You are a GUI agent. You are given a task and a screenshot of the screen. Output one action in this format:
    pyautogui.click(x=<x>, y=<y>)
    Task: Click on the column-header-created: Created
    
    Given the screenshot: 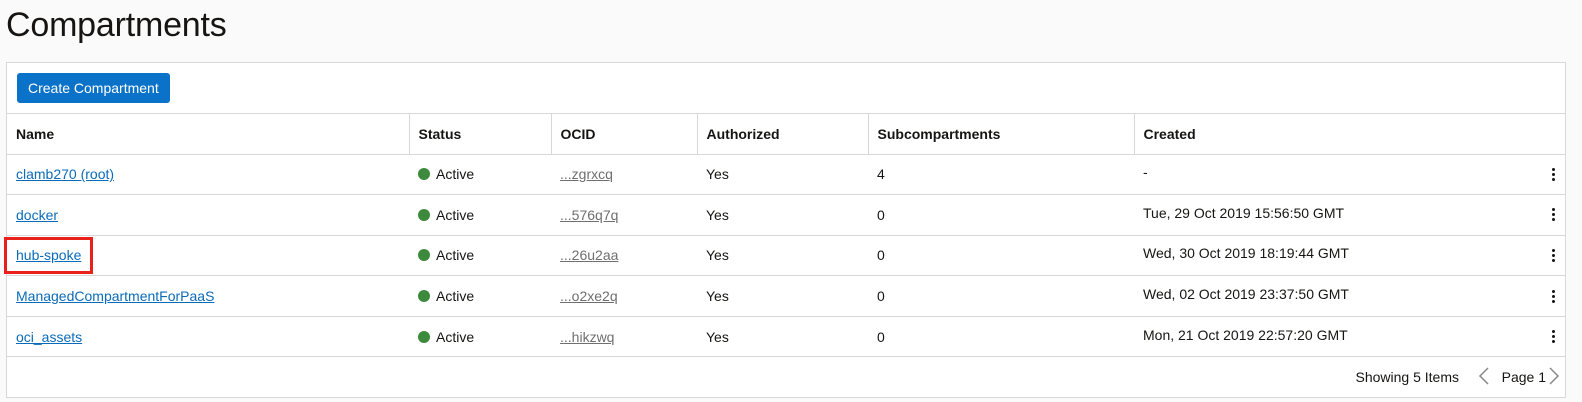 What is the action you would take?
    pyautogui.click(x=1349, y=134)
    